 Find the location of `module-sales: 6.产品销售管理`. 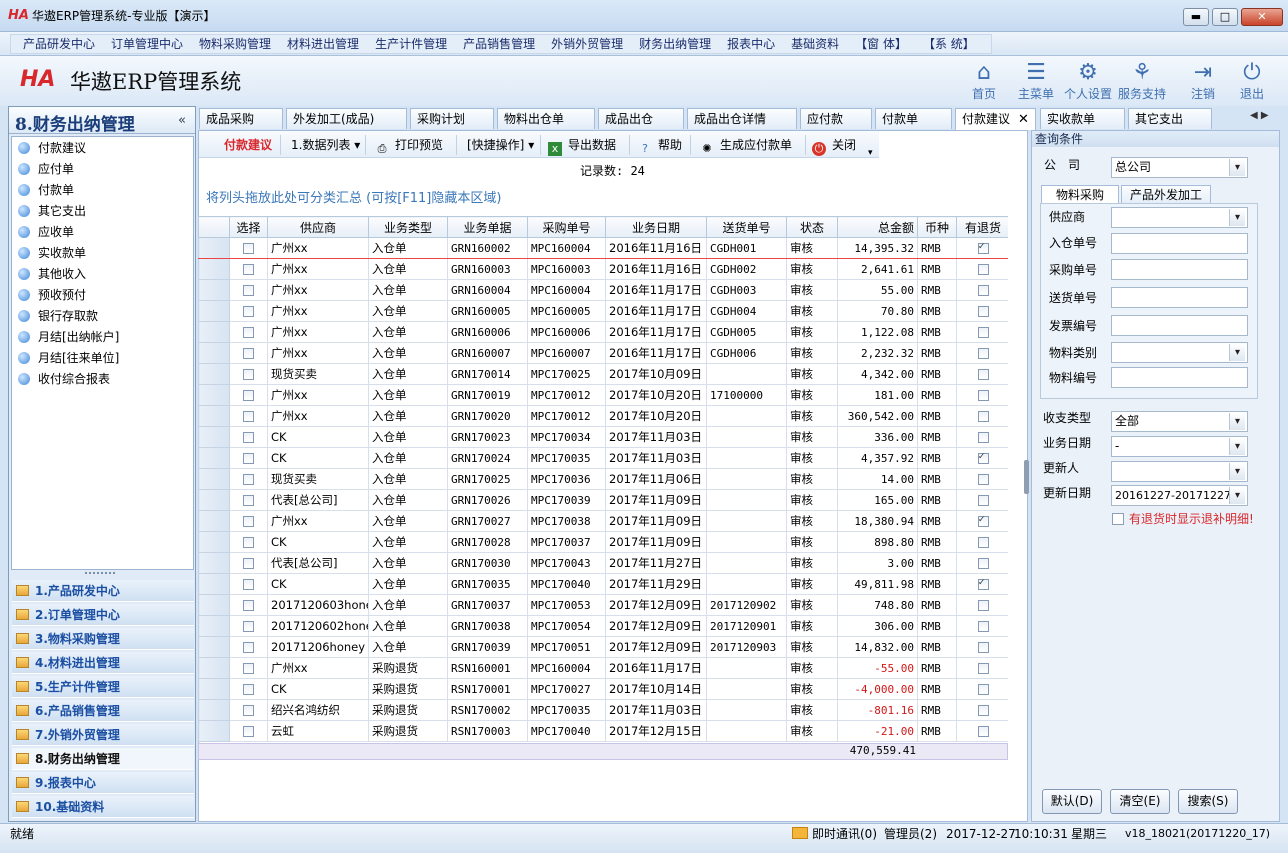

module-sales: 6.产品销售管理 is located at coordinates (103, 711).